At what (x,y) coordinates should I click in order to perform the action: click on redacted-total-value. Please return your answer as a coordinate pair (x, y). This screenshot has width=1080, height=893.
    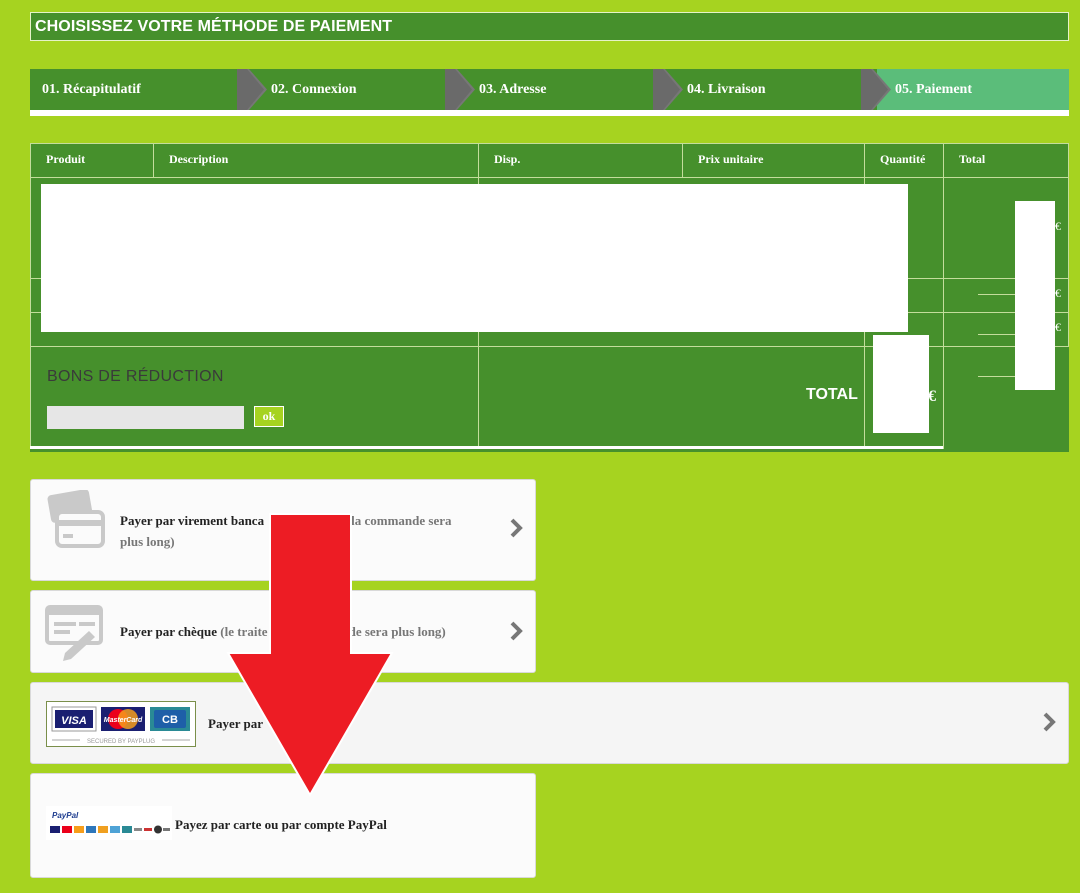
    Looking at the image, I should click on (901, 384).